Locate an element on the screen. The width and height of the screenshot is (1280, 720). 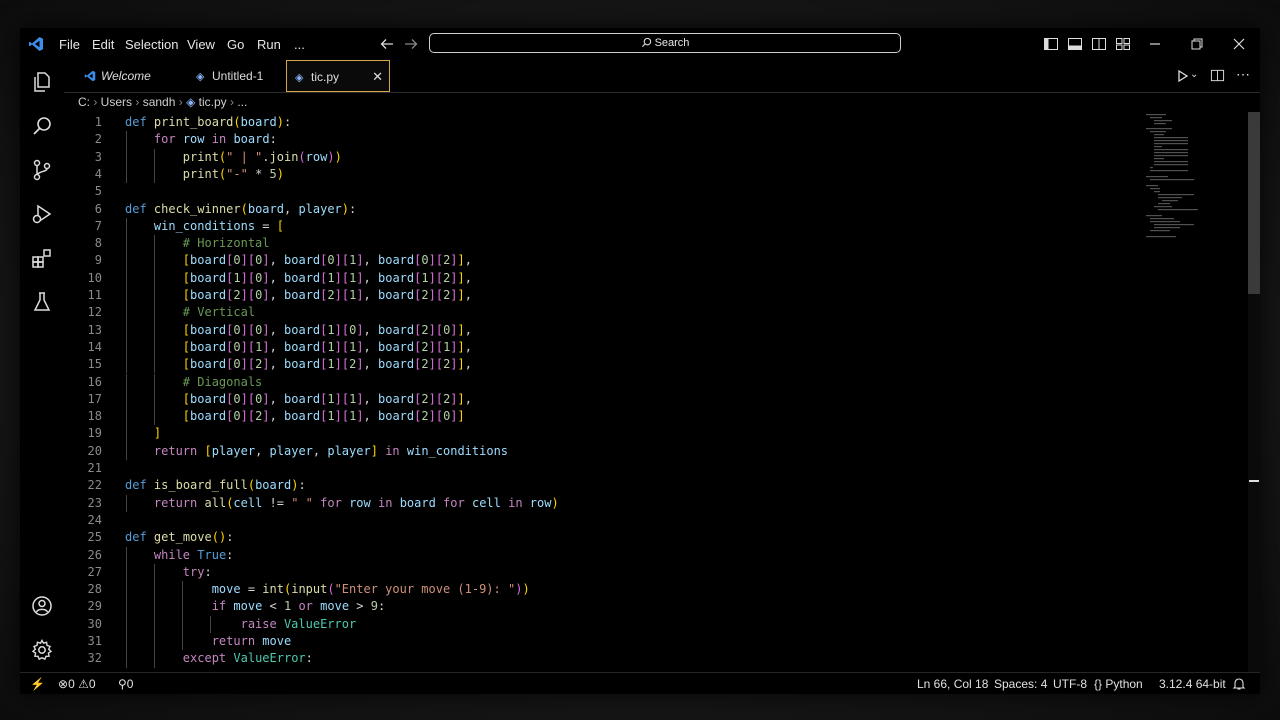
tab-tic-py: ◈ tic.py ✕ is located at coordinates (338, 76).